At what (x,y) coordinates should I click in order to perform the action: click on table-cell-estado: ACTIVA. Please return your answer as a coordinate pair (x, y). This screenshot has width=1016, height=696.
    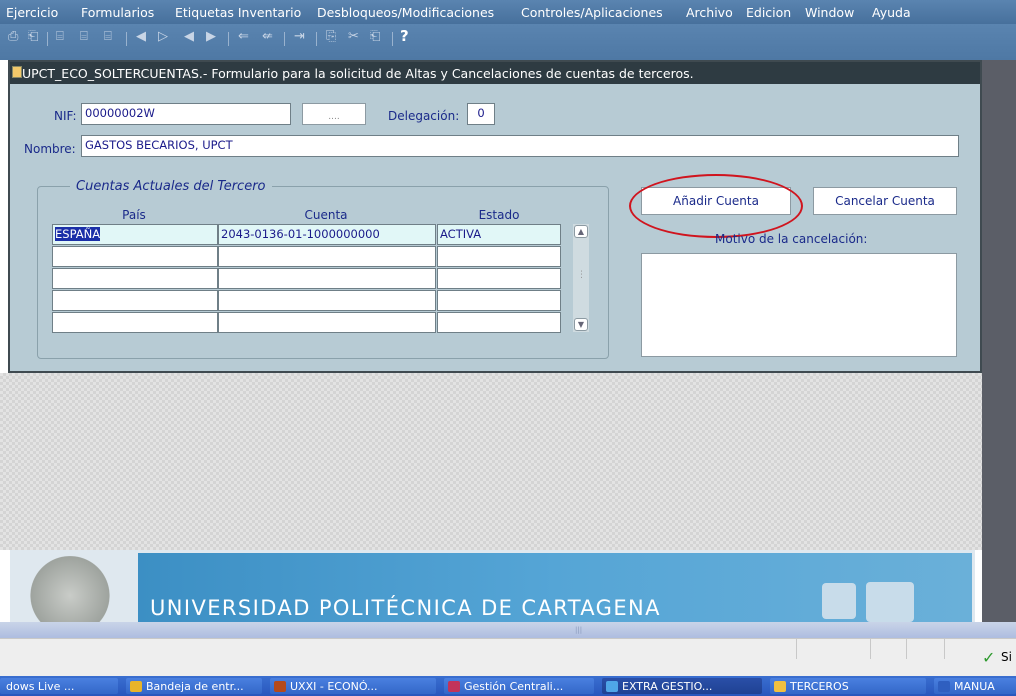
    Looking at the image, I should click on (499, 234).